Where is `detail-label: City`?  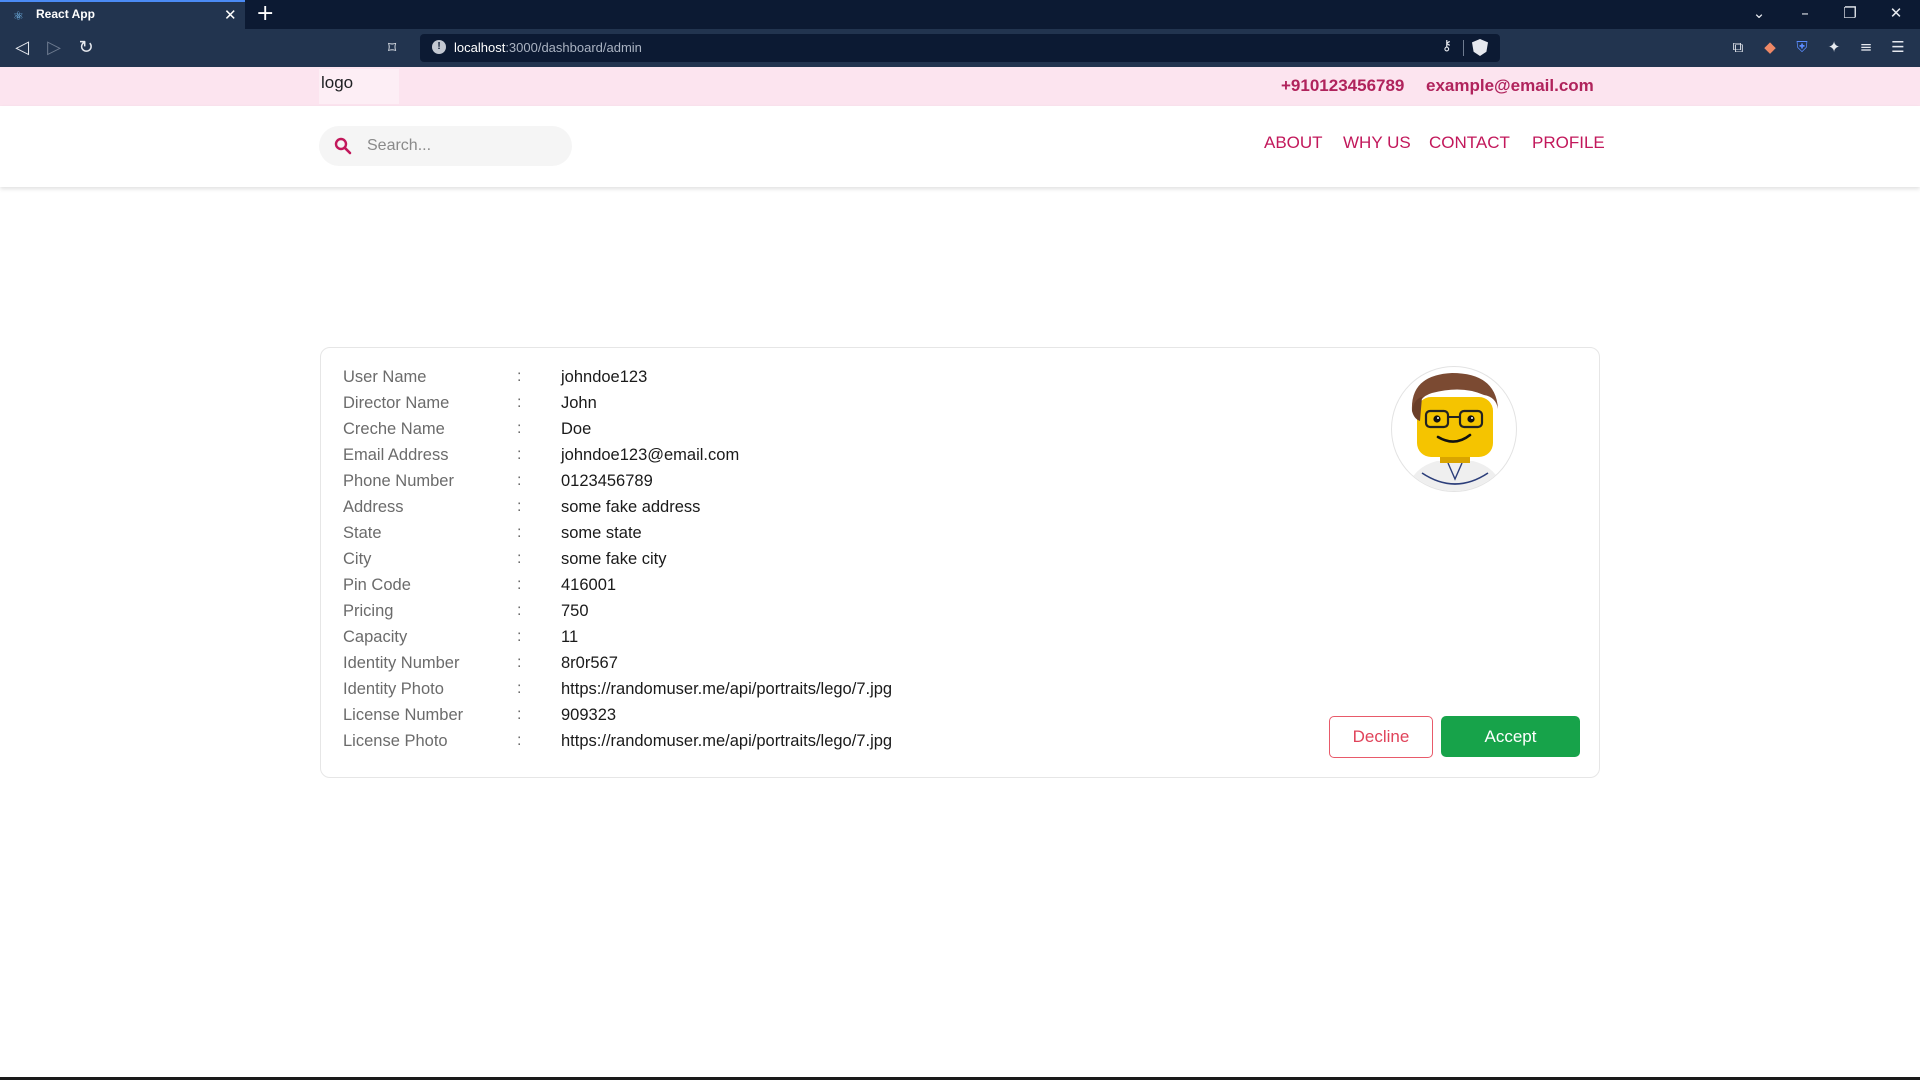
detail-label: City is located at coordinates (357, 559).